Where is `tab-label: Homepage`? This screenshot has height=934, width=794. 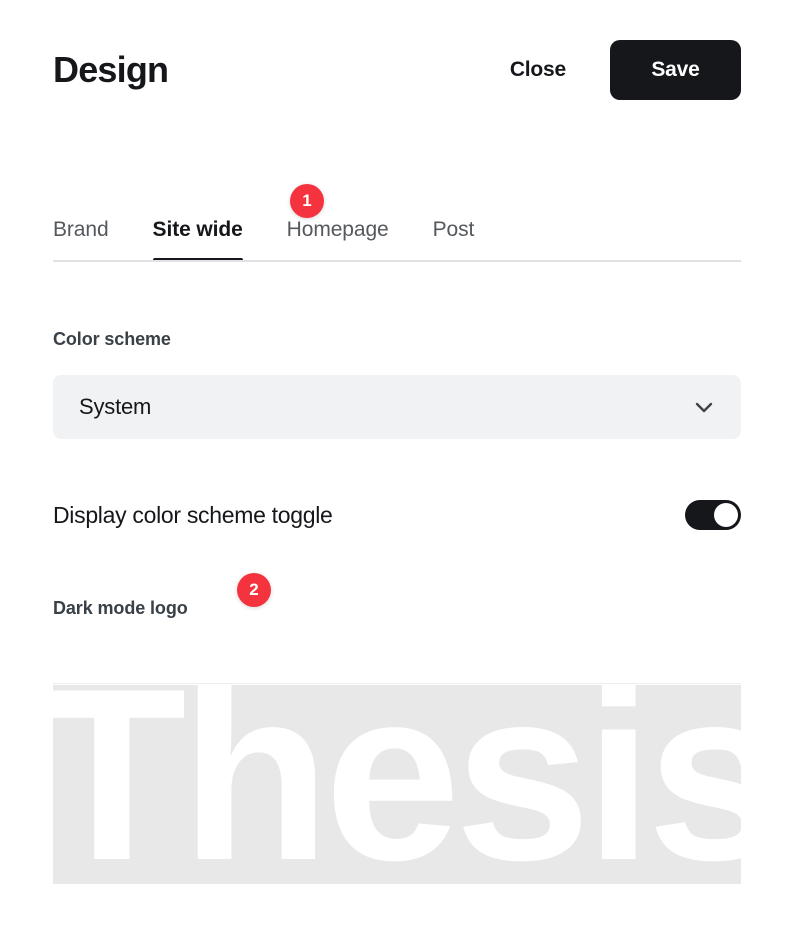 tab-label: Homepage is located at coordinates (337, 229).